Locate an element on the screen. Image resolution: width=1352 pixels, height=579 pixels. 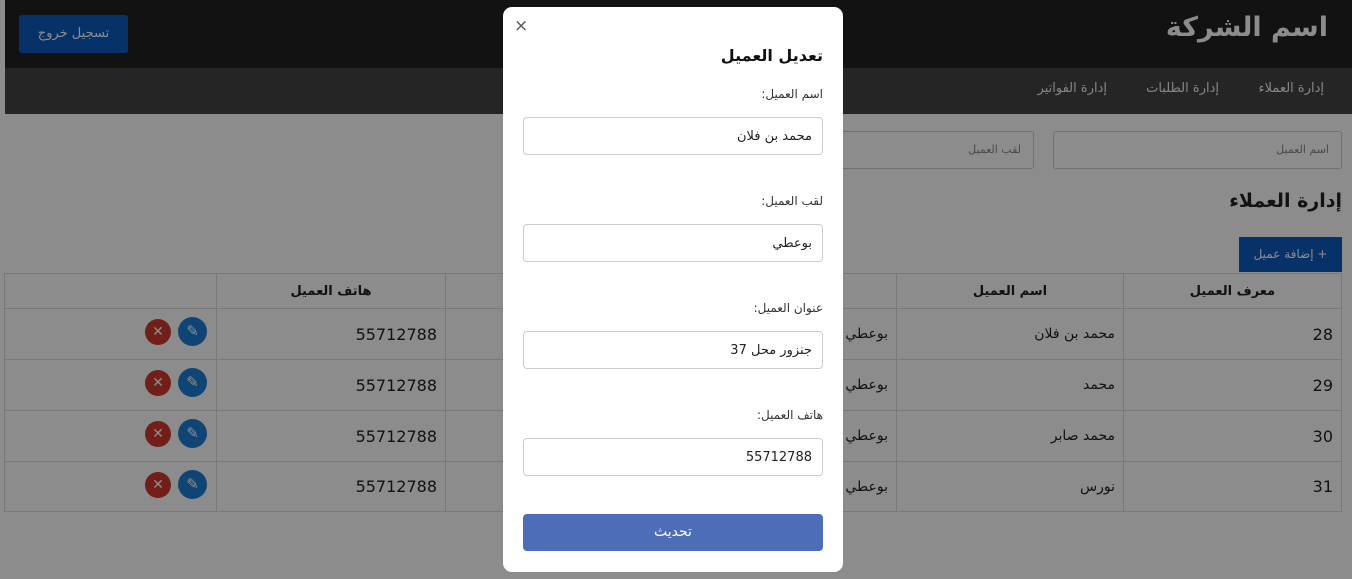
close-icon: × is located at coordinates (521, 26).